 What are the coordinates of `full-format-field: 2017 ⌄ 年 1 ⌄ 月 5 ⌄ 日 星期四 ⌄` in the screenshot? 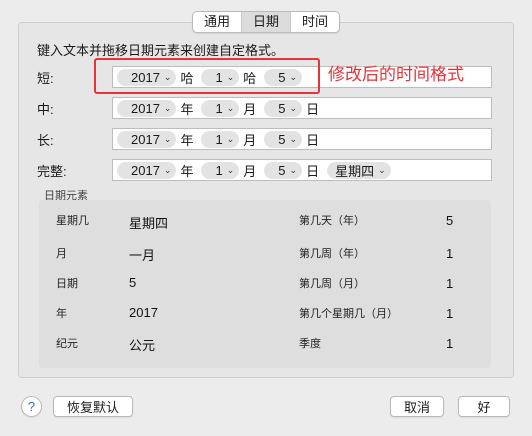 It's located at (302, 170).